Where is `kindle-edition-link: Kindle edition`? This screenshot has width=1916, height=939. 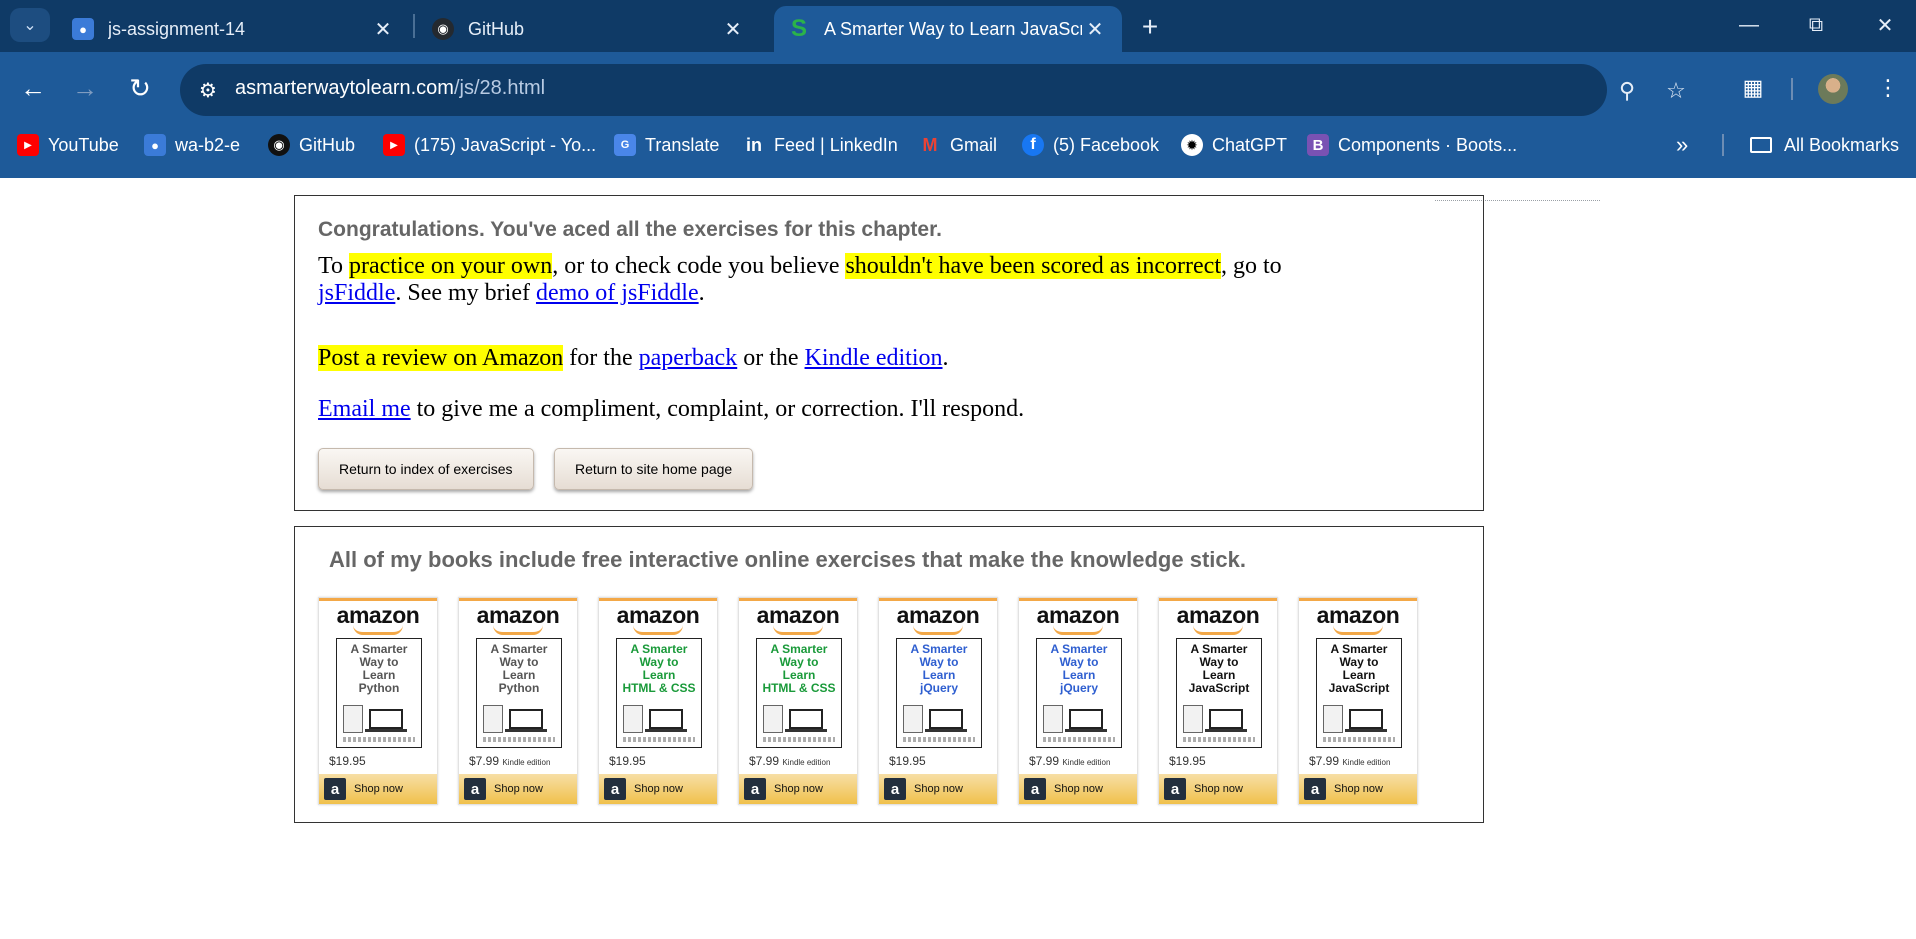 kindle-edition-link: Kindle edition is located at coordinates (874, 358).